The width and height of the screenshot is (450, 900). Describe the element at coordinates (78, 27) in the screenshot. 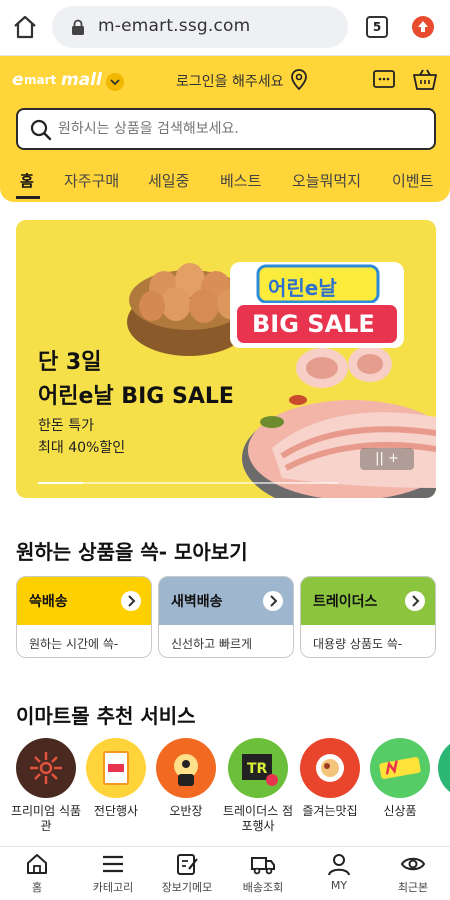

I see `lock-icon` at that location.